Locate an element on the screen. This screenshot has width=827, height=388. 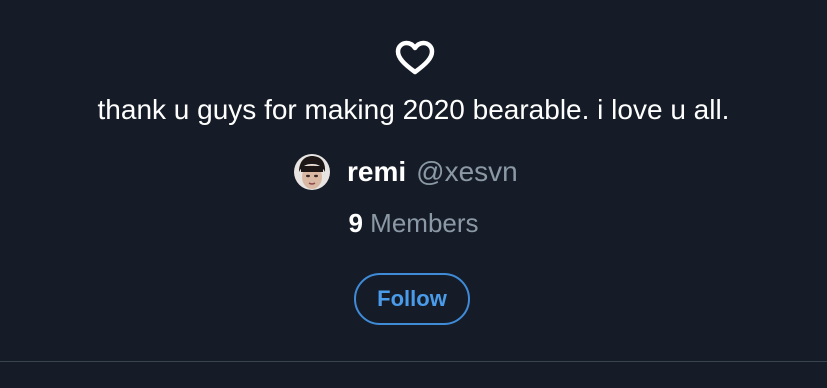
members-link: 9 Members is located at coordinates (413, 223).